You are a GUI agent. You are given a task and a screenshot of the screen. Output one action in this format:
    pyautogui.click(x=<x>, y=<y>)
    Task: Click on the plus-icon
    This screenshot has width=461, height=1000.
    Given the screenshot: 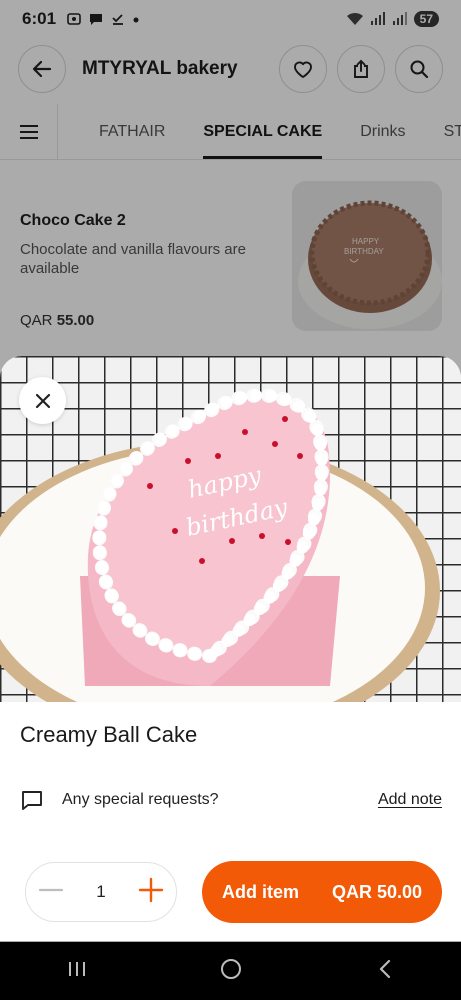 What is the action you would take?
    pyautogui.click(x=151, y=889)
    